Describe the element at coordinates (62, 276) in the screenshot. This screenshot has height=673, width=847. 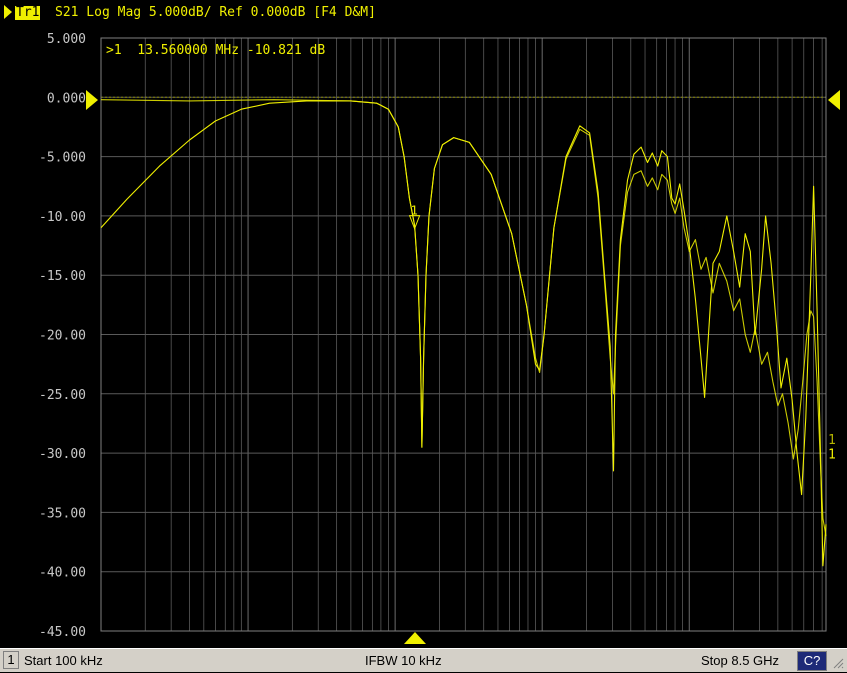
I see `y-tick-label: -15.00` at that location.